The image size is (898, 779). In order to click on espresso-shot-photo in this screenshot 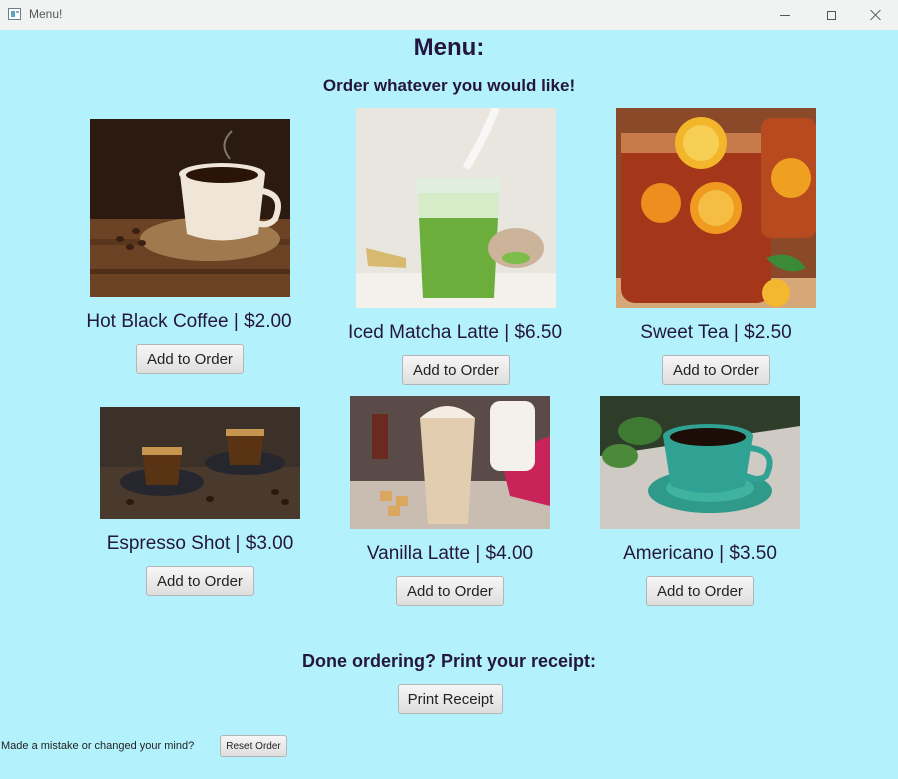, I will do `click(200, 463)`.